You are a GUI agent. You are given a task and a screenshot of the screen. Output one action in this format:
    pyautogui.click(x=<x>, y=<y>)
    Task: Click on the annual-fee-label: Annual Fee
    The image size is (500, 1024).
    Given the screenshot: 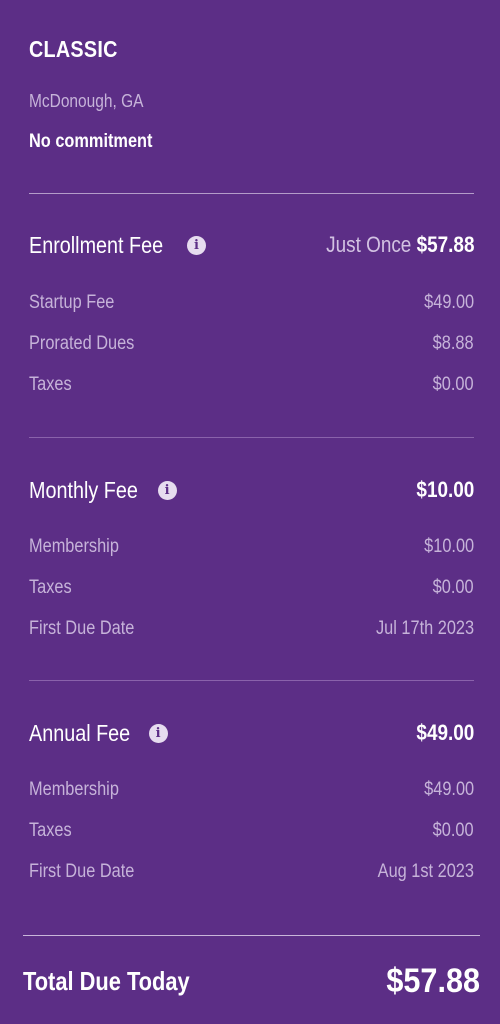 What is the action you would take?
    pyautogui.click(x=80, y=733)
    